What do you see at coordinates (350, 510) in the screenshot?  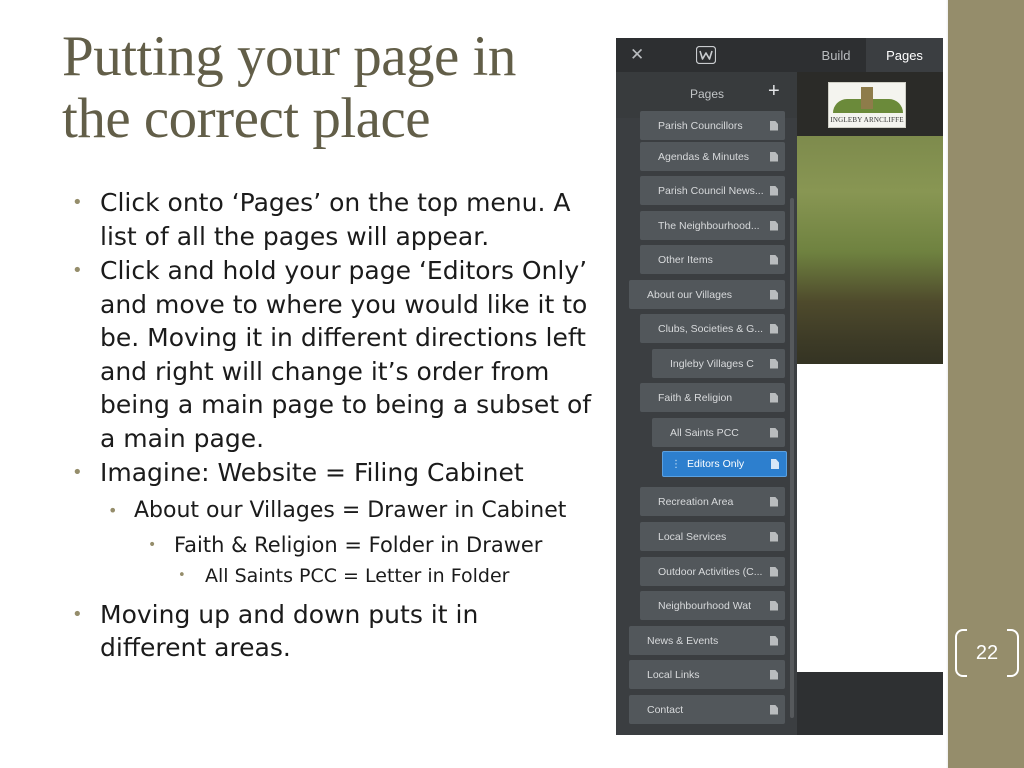 I see `bullet-text: About our Villages = Drawer in Cabinet` at bounding box center [350, 510].